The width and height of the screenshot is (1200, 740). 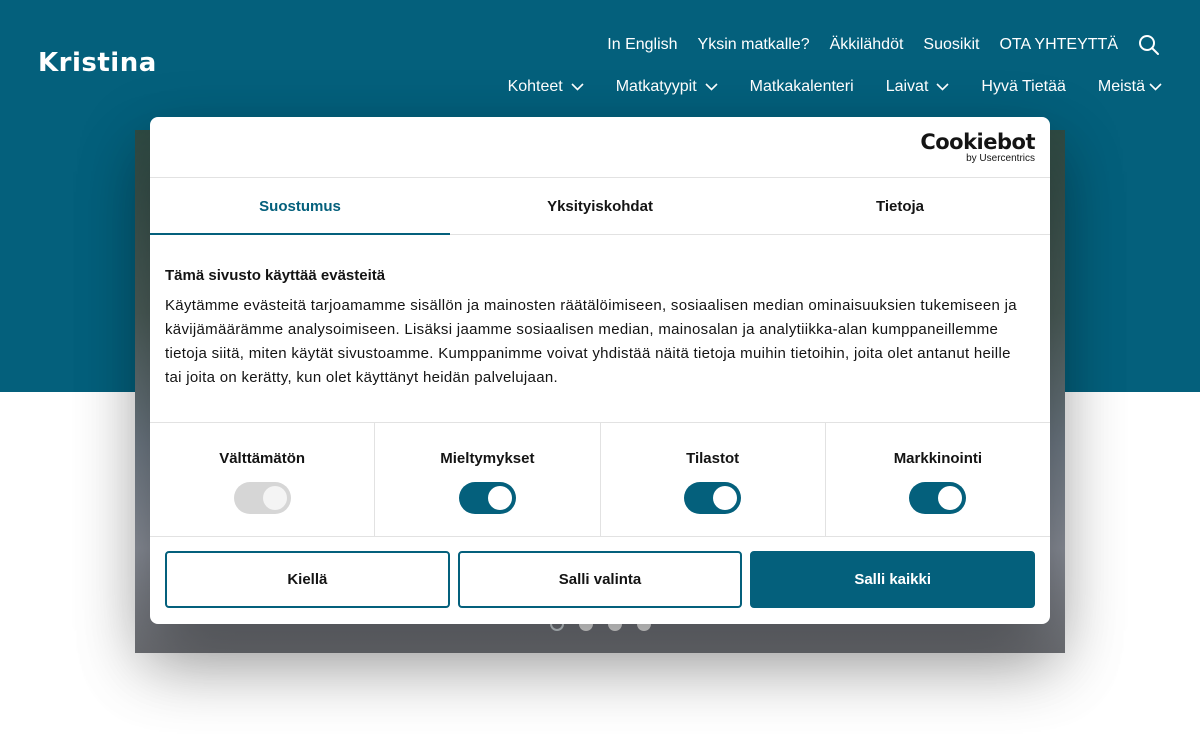 I want to click on nav-item-calendar: Matkakalenteri, so click(x=802, y=87).